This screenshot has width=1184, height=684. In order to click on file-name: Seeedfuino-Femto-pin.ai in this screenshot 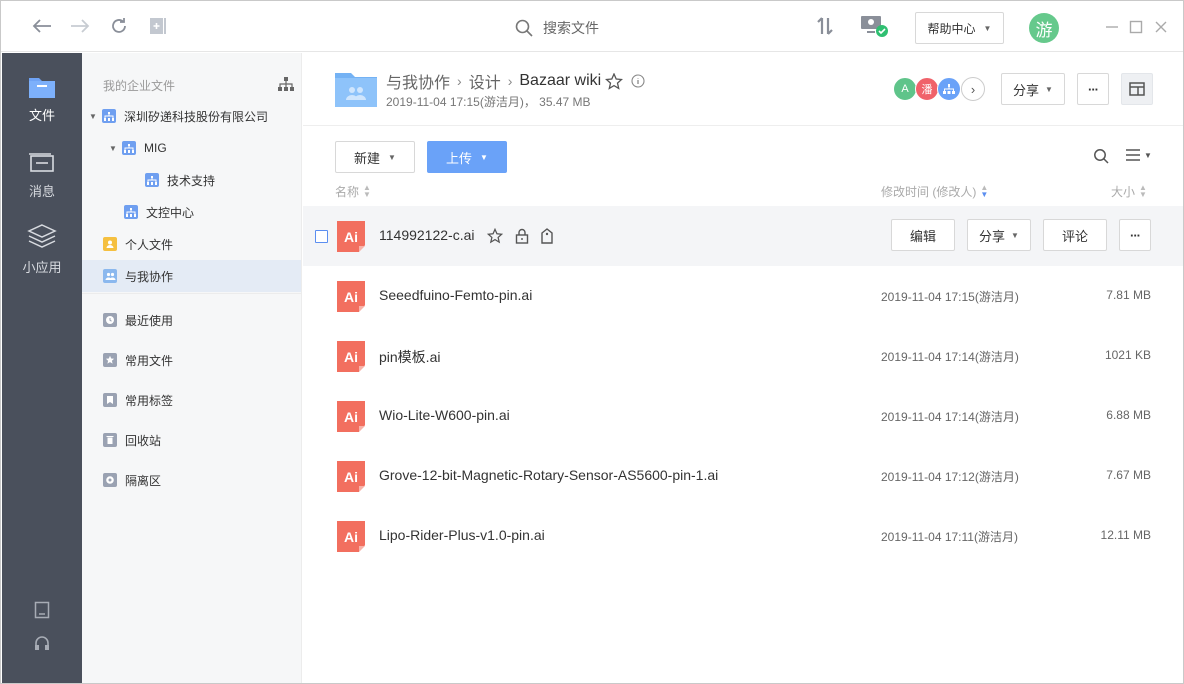, I will do `click(455, 295)`.